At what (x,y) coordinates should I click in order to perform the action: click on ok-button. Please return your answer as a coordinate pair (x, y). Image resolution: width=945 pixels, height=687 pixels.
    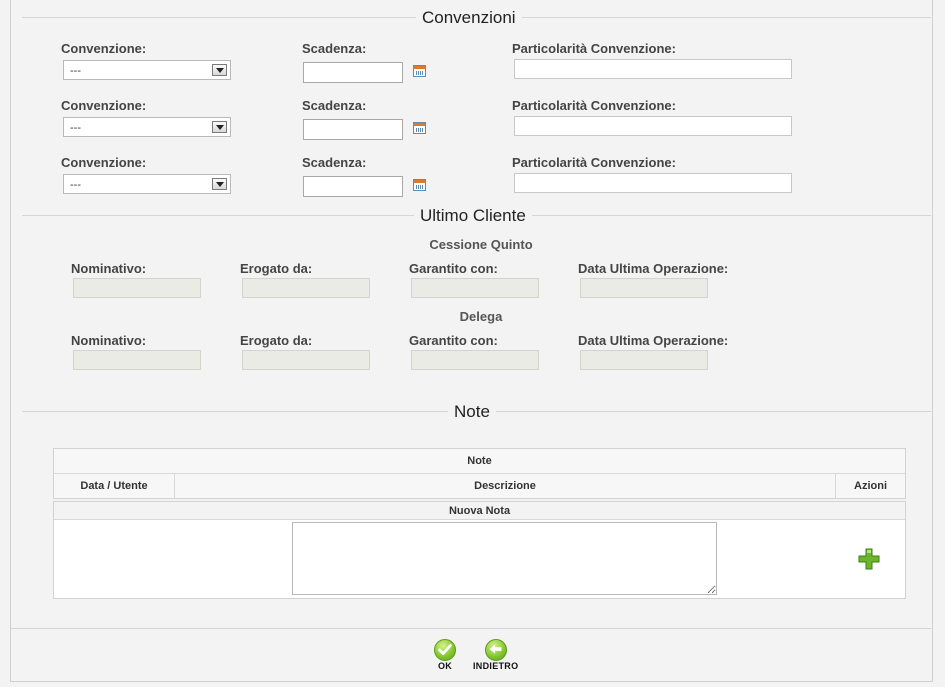
    Looking at the image, I should click on (445, 650).